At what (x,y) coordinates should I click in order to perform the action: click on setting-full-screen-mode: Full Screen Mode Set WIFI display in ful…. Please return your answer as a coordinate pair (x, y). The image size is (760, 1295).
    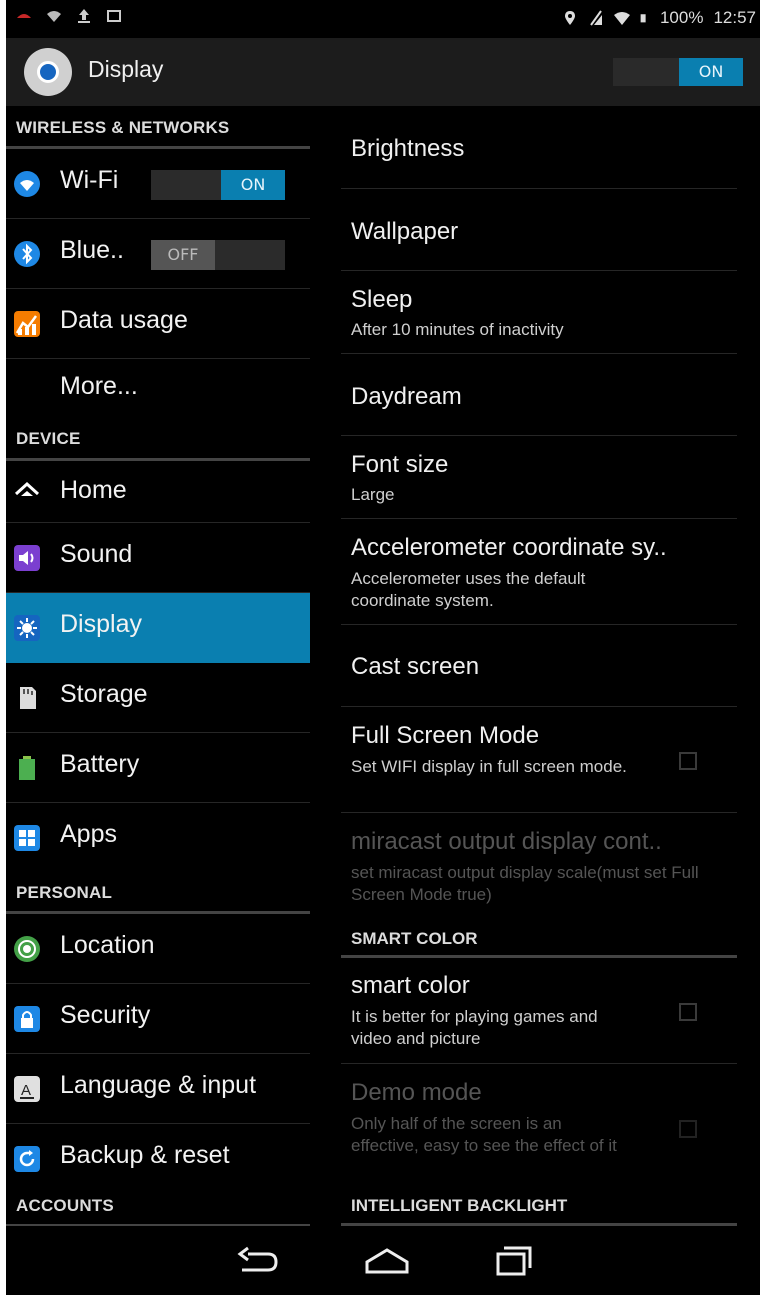
    Looking at the image, I should click on (539, 760).